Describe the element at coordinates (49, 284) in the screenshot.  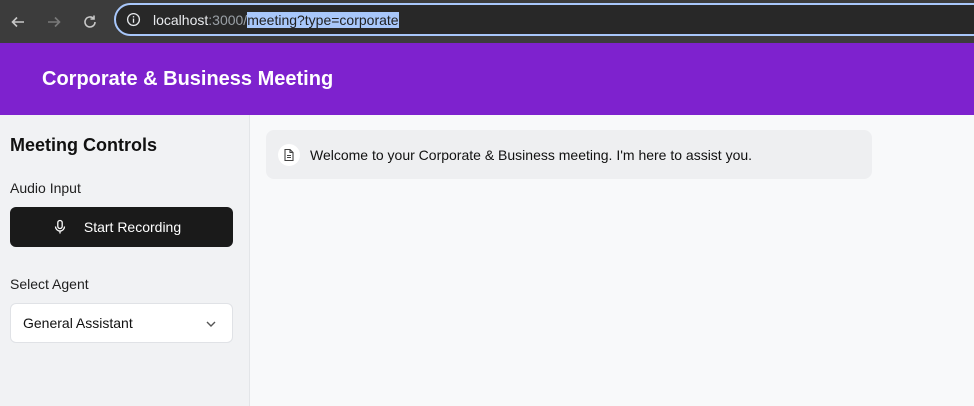
I see `select-agent-label: Select Agent` at that location.